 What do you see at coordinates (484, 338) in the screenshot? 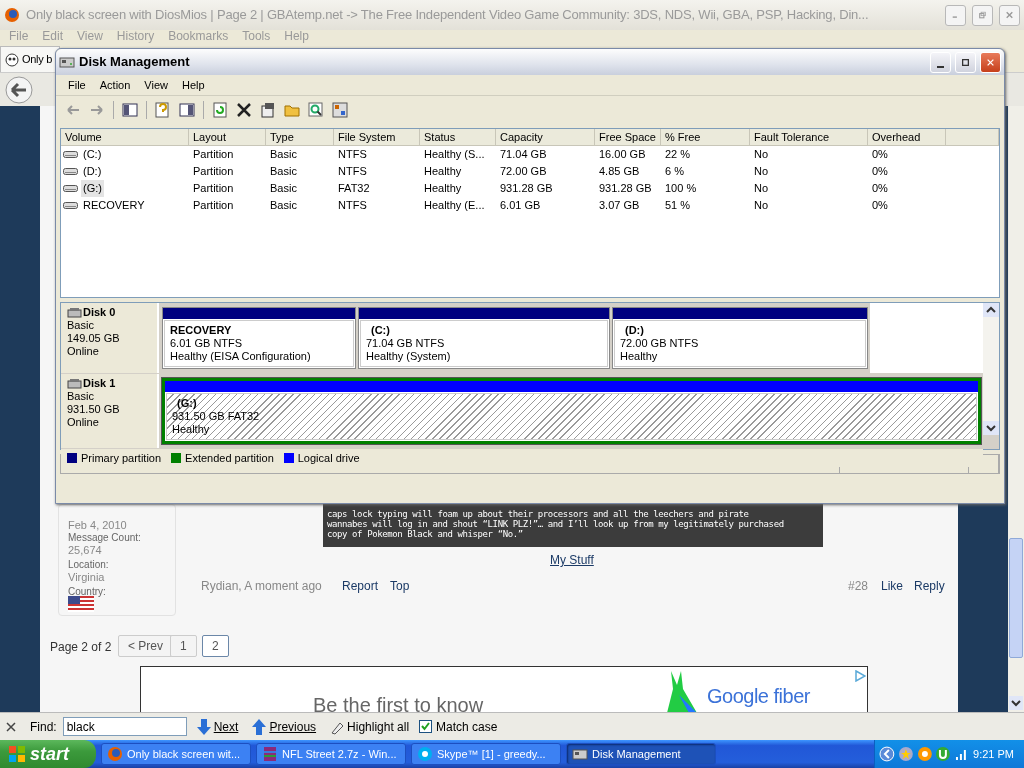
I see `partition-block: (C:) 71.04 GB NTFS Healthy (System)` at bounding box center [484, 338].